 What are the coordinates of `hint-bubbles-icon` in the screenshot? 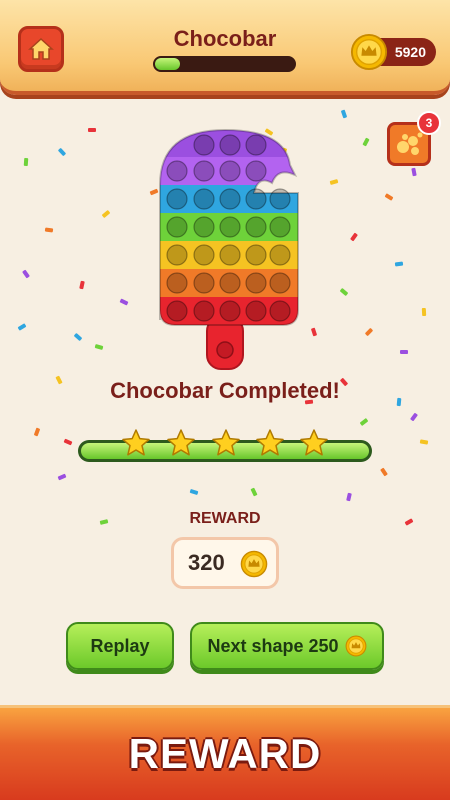 It's located at (410, 143).